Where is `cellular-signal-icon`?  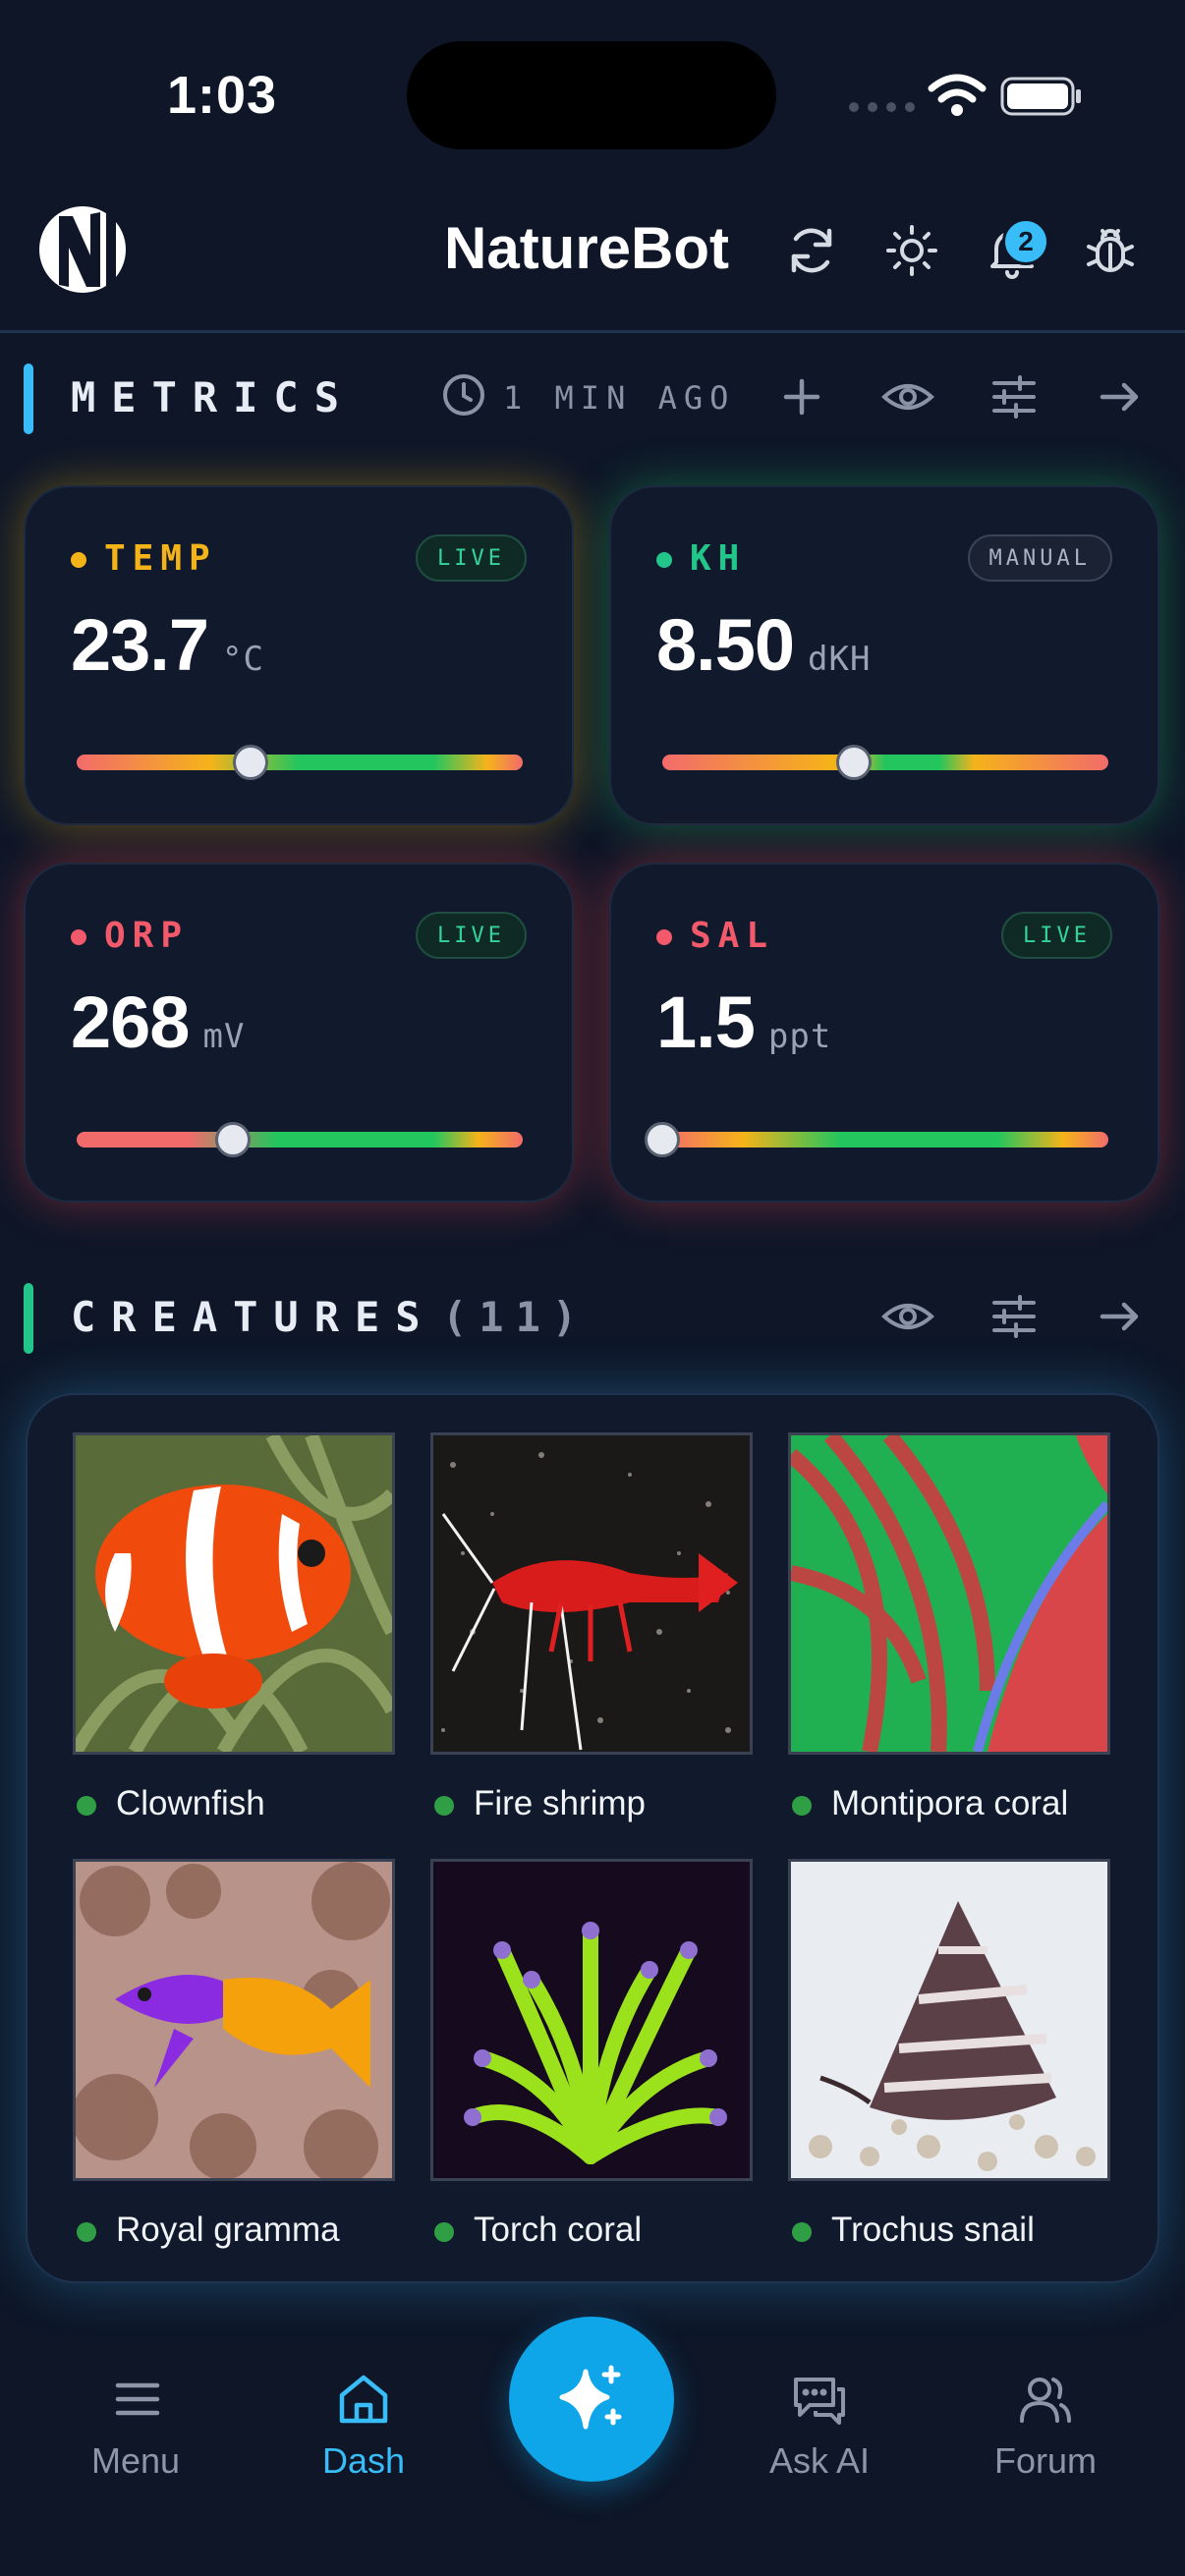 cellular-signal-icon is located at coordinates (882, 107).